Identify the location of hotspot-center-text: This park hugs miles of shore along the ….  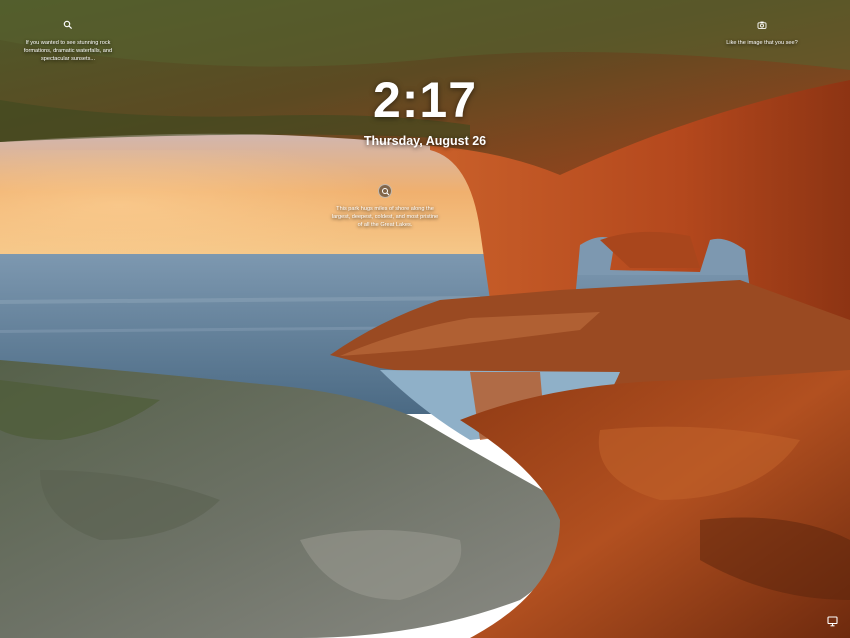
(385, 217).